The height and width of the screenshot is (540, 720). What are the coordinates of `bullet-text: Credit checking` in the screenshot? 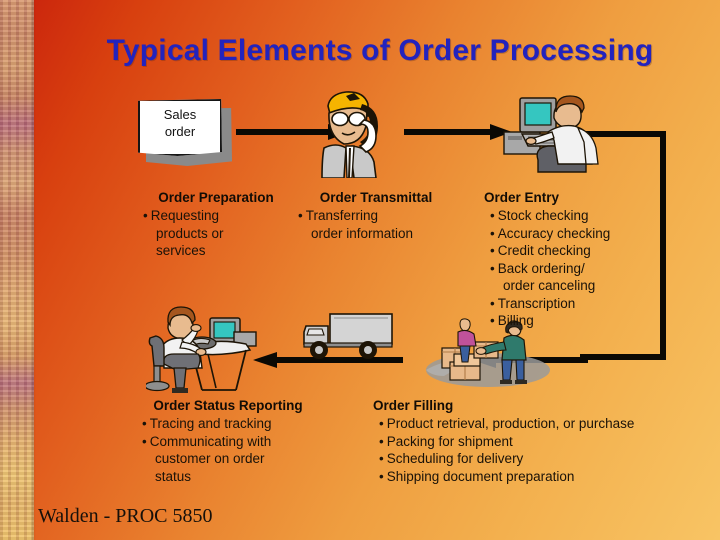 It's located at (544, 250).